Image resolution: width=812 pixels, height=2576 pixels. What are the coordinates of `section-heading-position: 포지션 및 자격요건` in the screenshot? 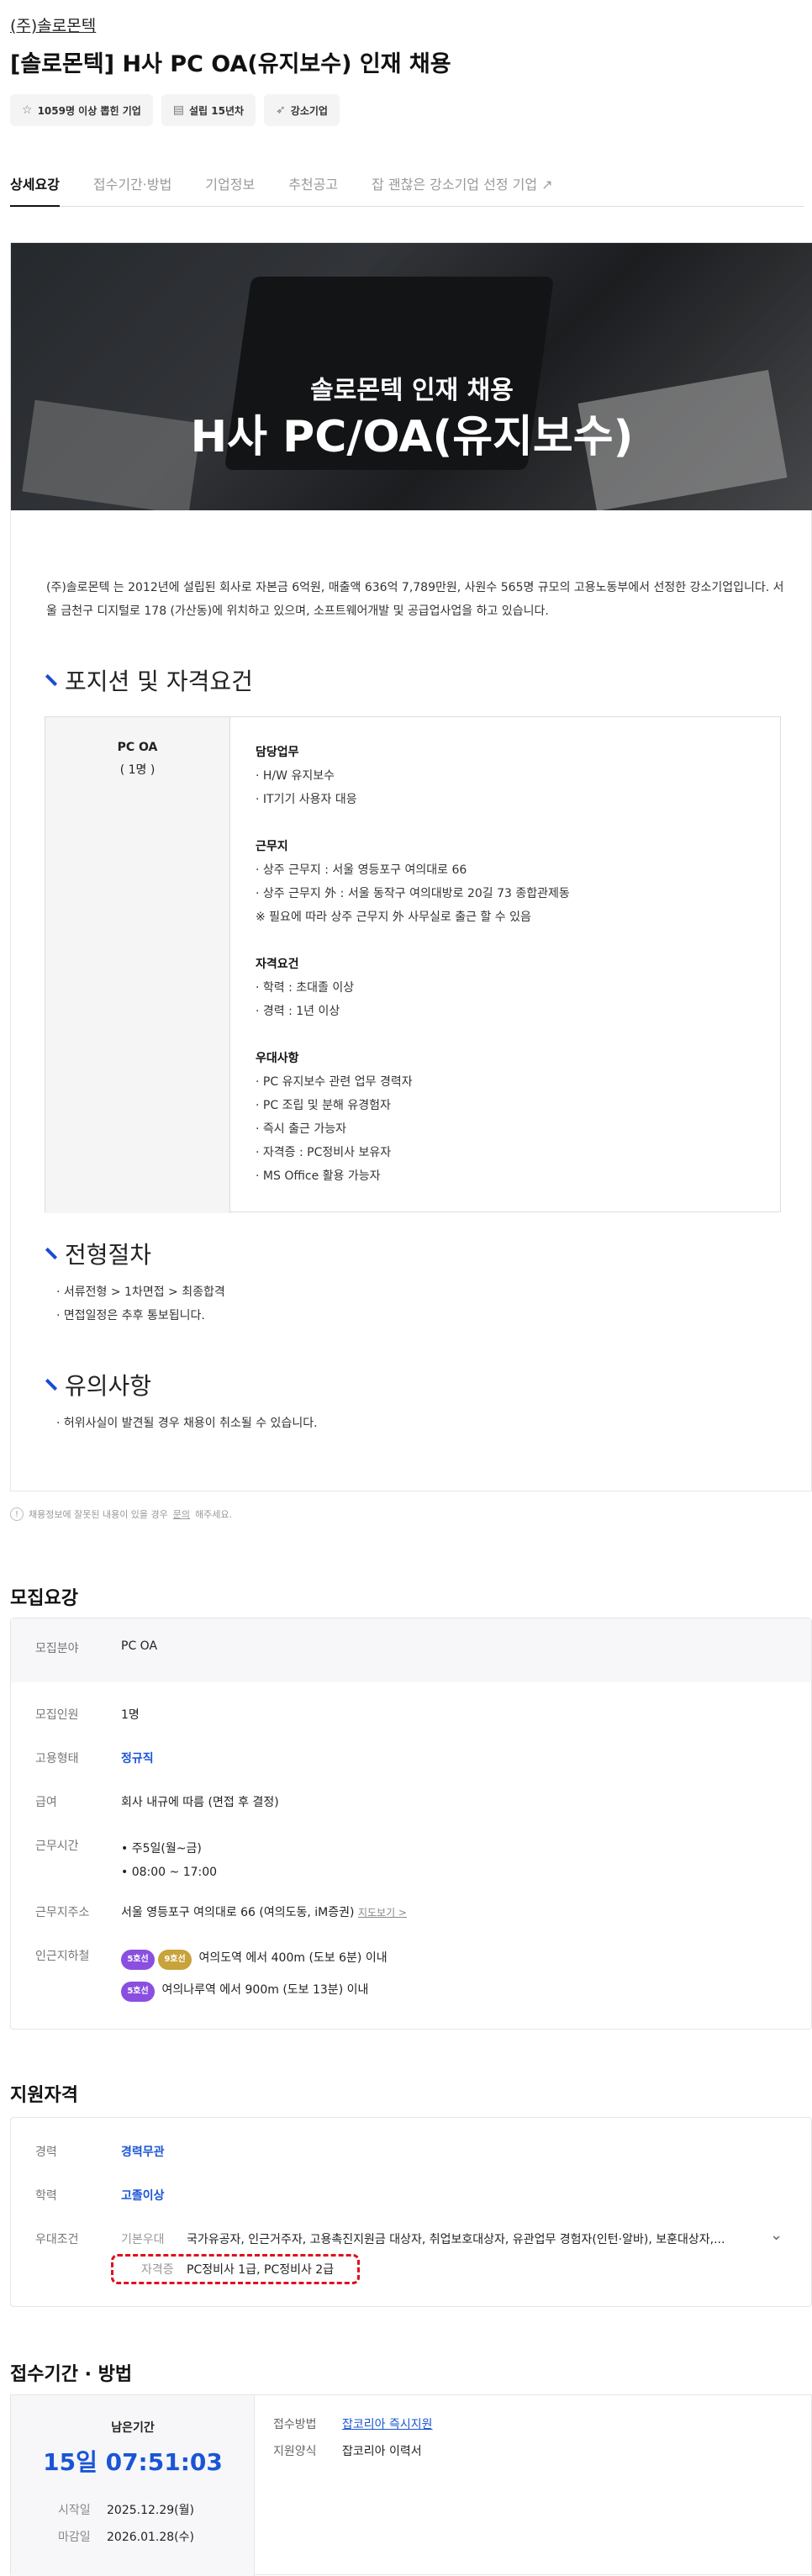 It's located at (149, 680).